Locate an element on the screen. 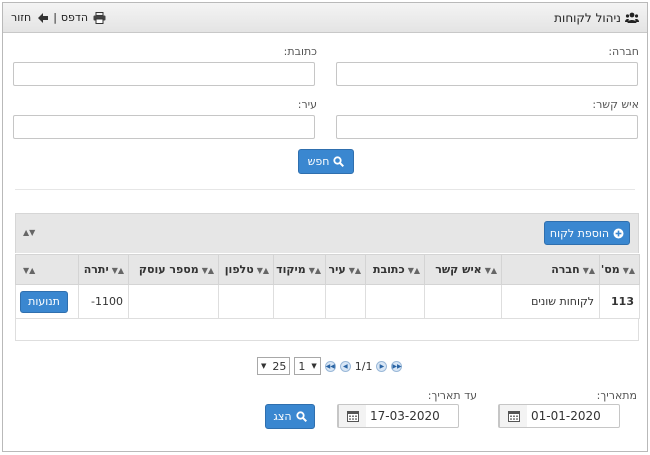 The image size is (650, 455). to-date-field: 17-03-2020 is located at coordinates (398, 416).